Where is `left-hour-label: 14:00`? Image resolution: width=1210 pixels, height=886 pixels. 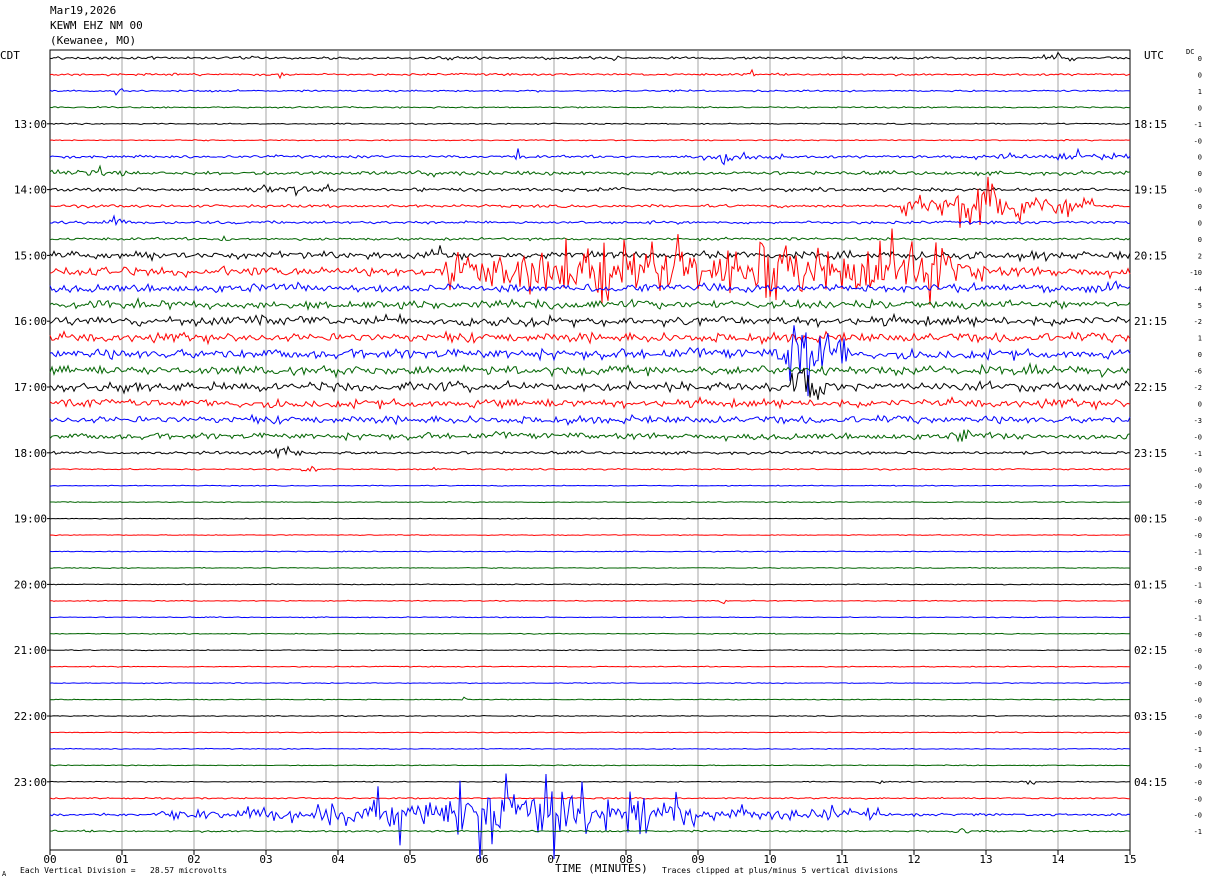
left-hour-label: 14:00 is located at coordinates (30, 190).